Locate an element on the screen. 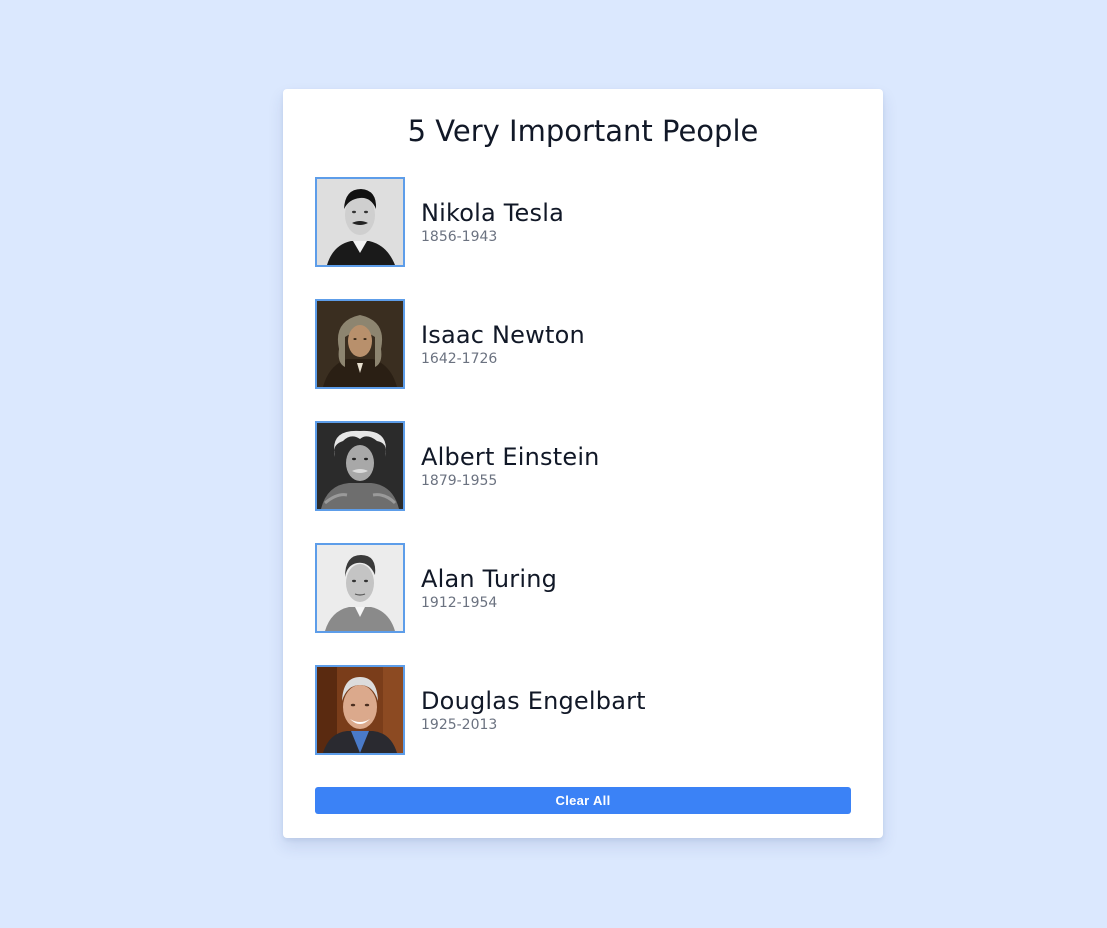  person-years: 1879-1955 is located at coordinates (459, 481).